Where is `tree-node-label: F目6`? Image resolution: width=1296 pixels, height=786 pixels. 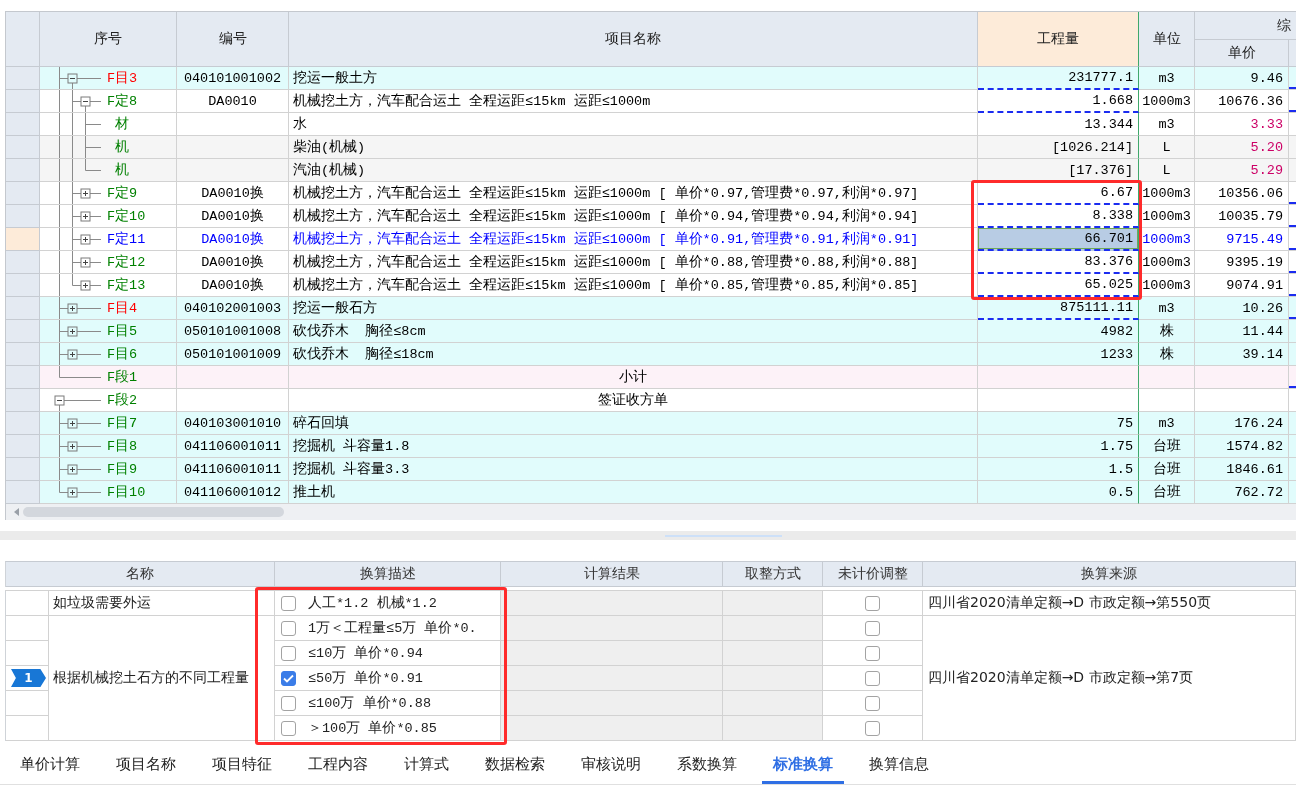
tree-node-label: F目6 is located at coordinates (122, 354).